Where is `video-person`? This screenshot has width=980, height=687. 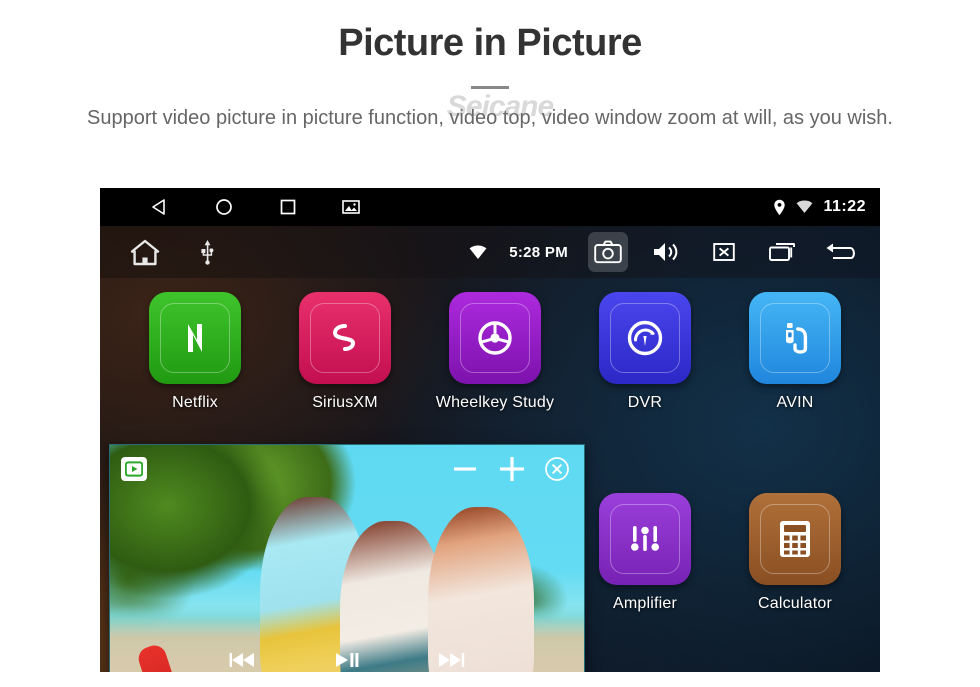 video-person is located at coordinates (481, 589).